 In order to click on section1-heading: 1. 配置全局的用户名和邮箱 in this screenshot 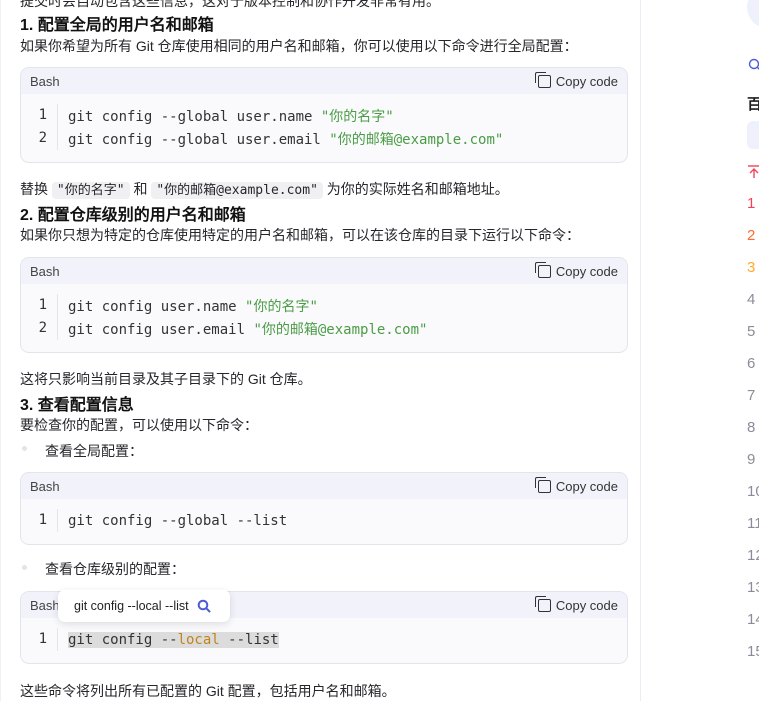, I will do `click(117, 25)`.